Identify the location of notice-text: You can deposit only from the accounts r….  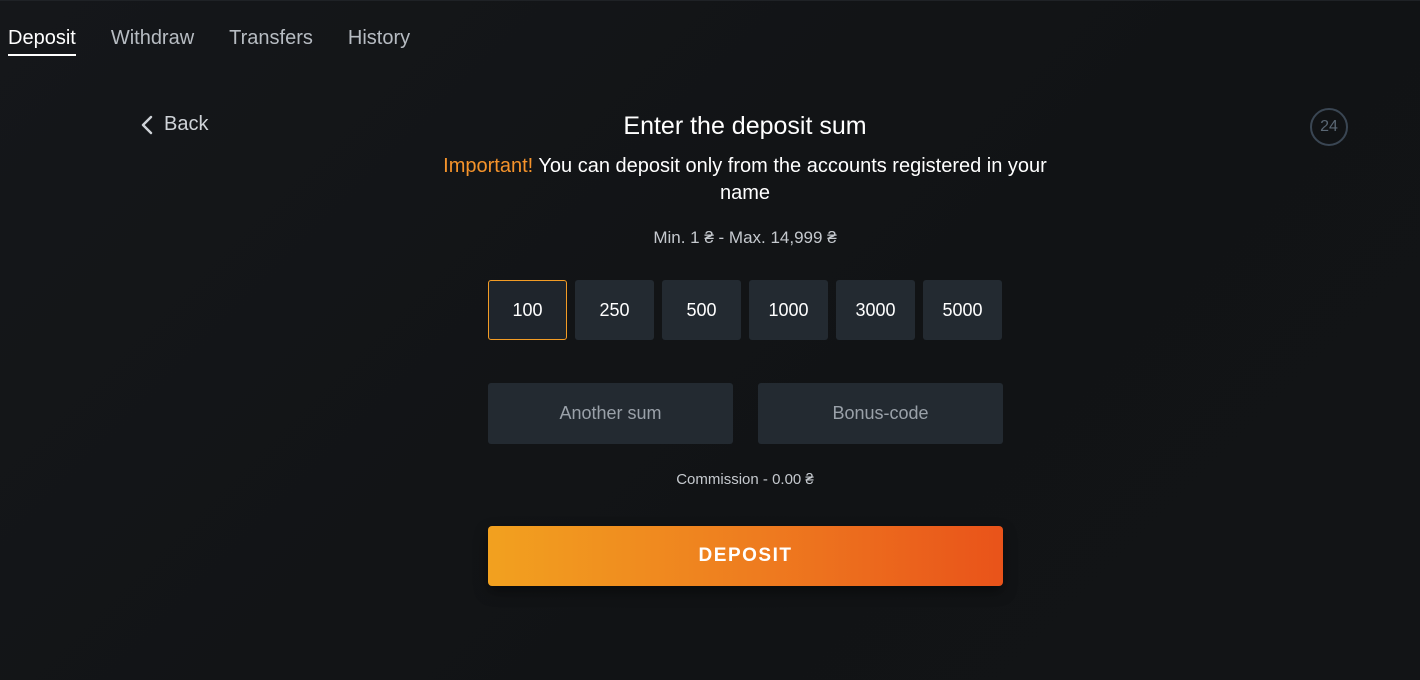
(790, 179).